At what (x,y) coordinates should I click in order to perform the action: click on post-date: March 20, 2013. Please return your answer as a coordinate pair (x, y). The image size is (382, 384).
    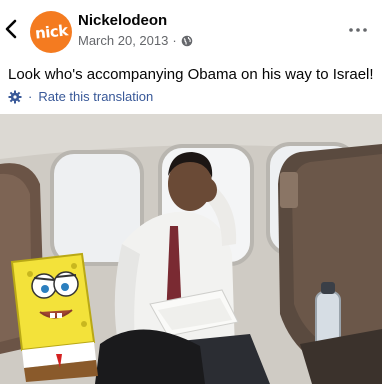
    Looking at the image, I should click on (123, 40).